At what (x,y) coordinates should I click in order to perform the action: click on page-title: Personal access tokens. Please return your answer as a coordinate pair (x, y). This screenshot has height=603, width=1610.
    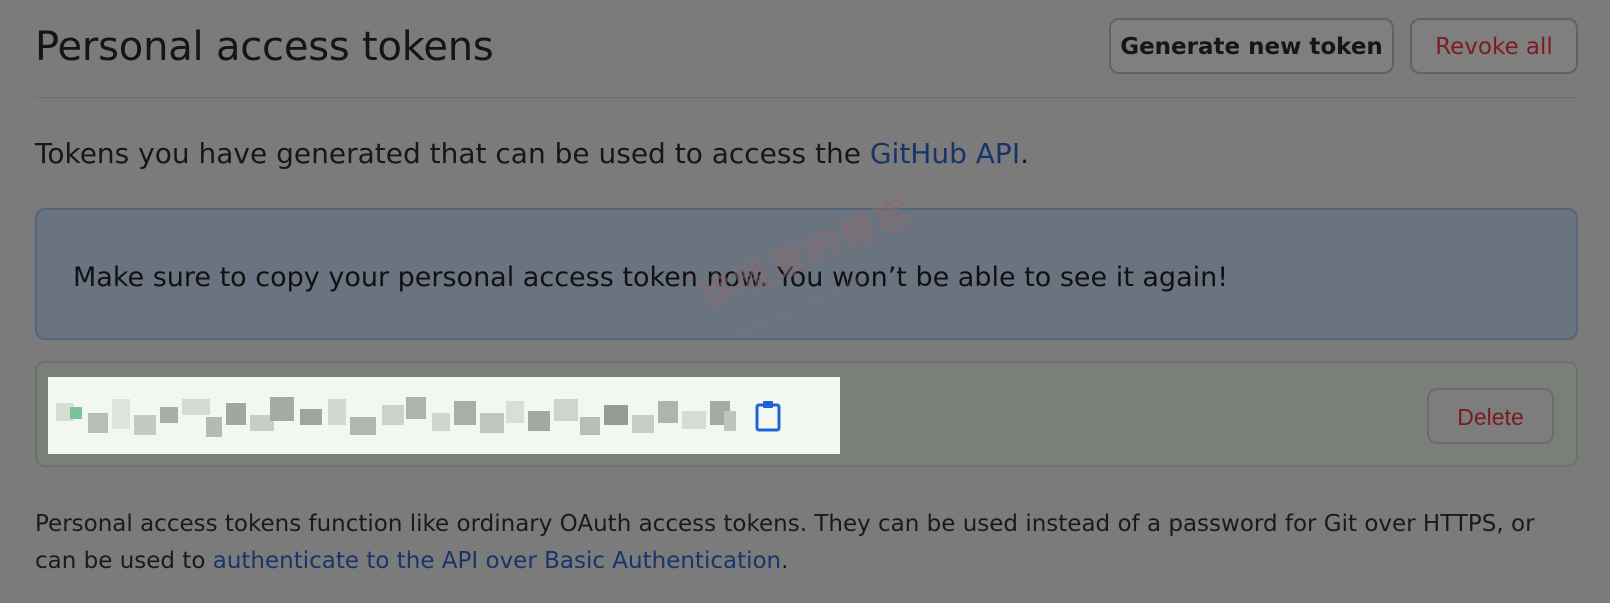
    Looking at the image, I should click on (264, 47).